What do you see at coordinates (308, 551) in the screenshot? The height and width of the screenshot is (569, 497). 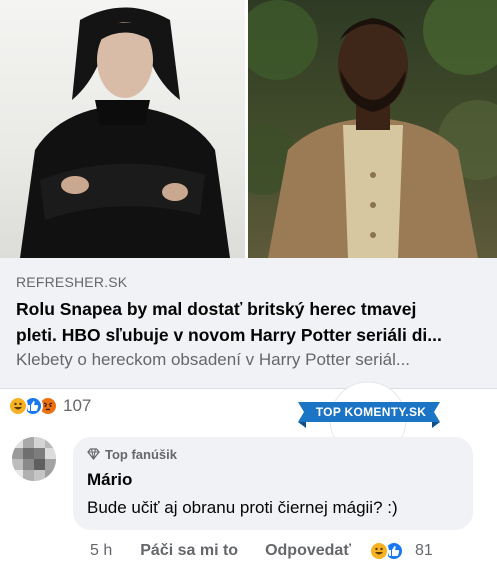 I see `reply-button: Odpovedať` at bounding box center [308, 551].